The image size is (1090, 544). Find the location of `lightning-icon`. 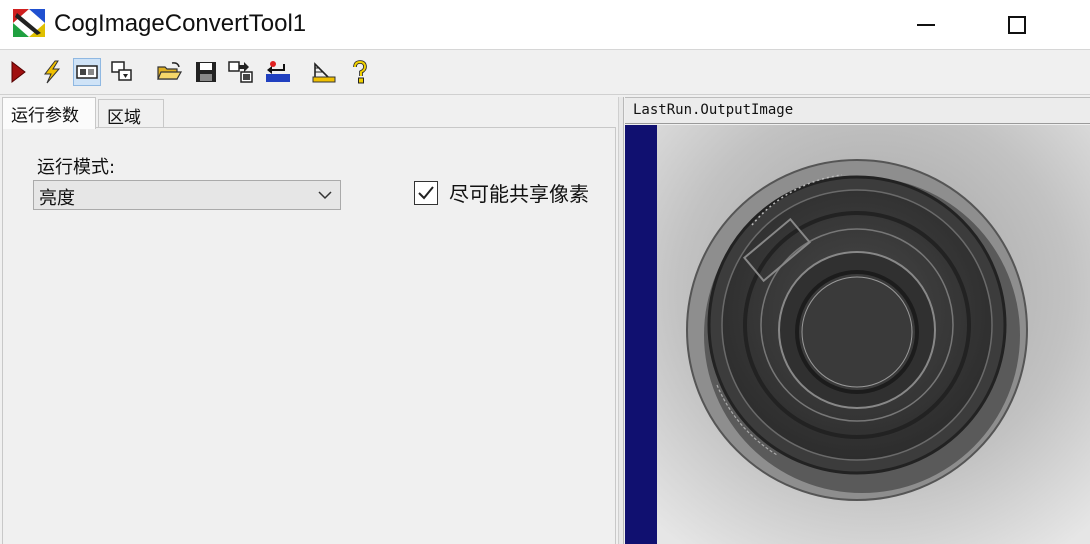

lightning-icon is located at coordinates (52, 72).